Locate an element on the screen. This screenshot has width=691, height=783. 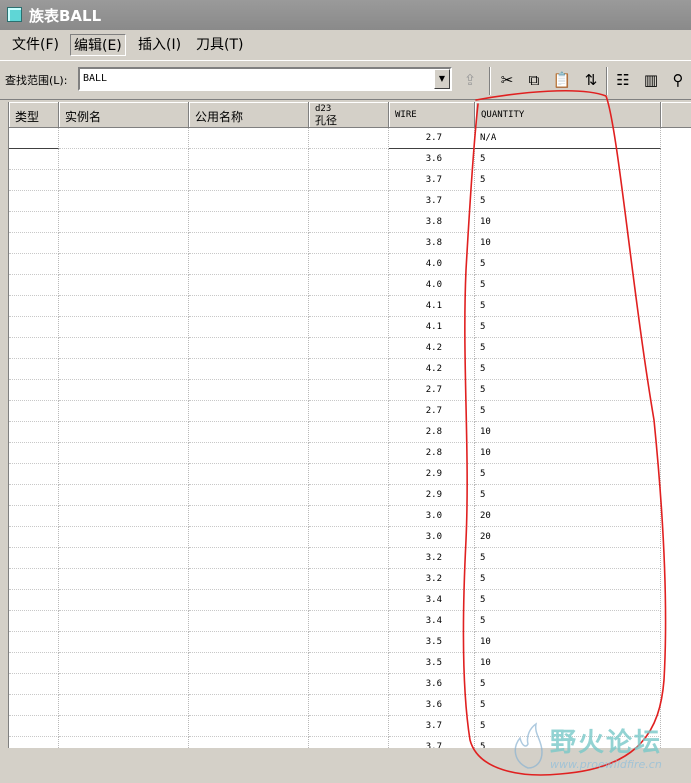
menu-file: 文件(F) is located at coordinates (35, 45).